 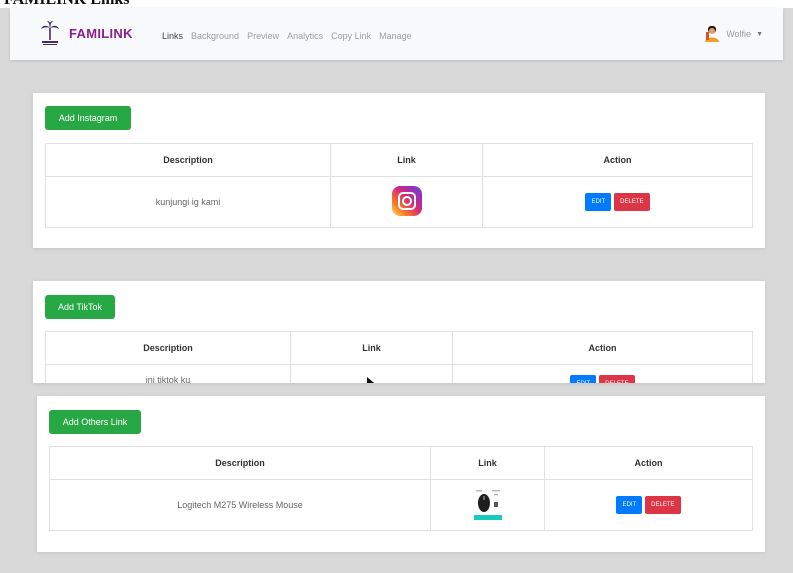 What do you see at coordinates (168, 373) in the screenshot?
I see `row-description: ini tiktok ku` at bounding box center [168, 373].